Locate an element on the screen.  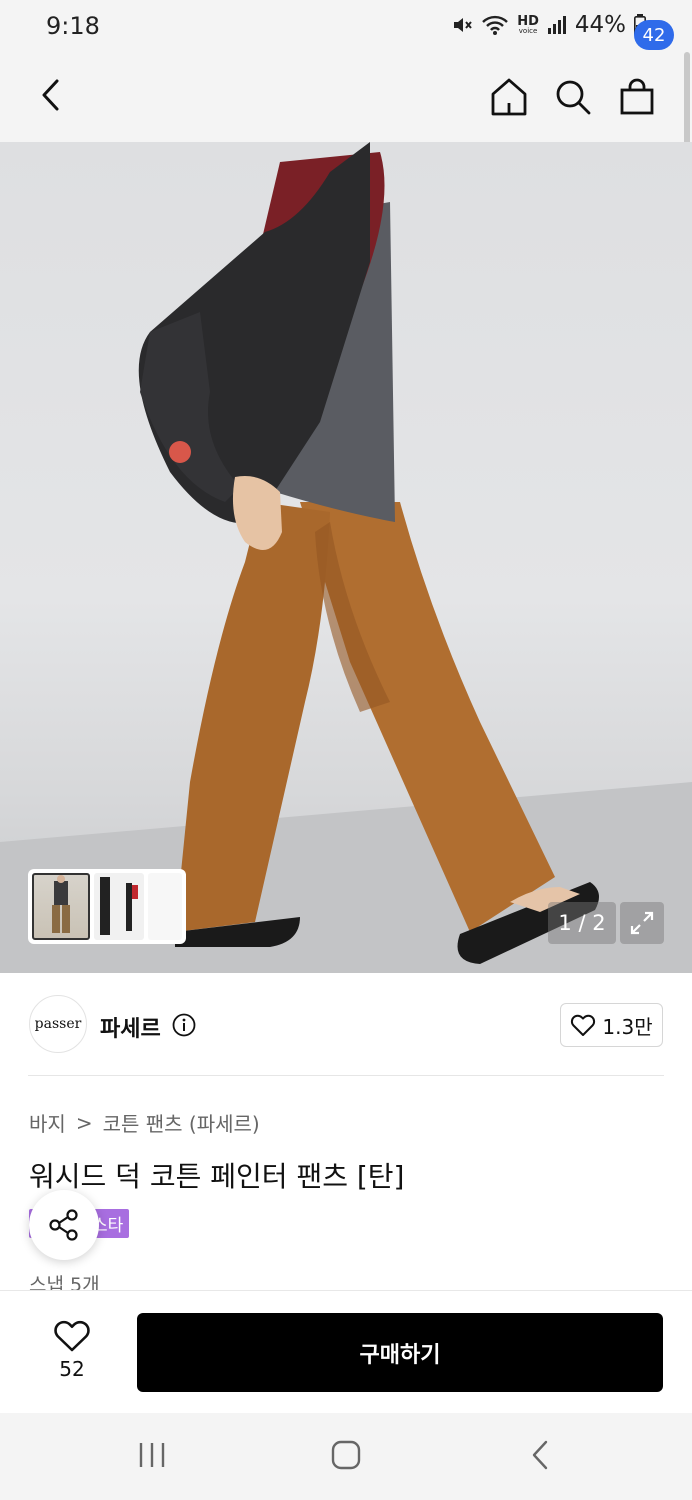
battery-percent: 44% is located at coordinates (600, 25).